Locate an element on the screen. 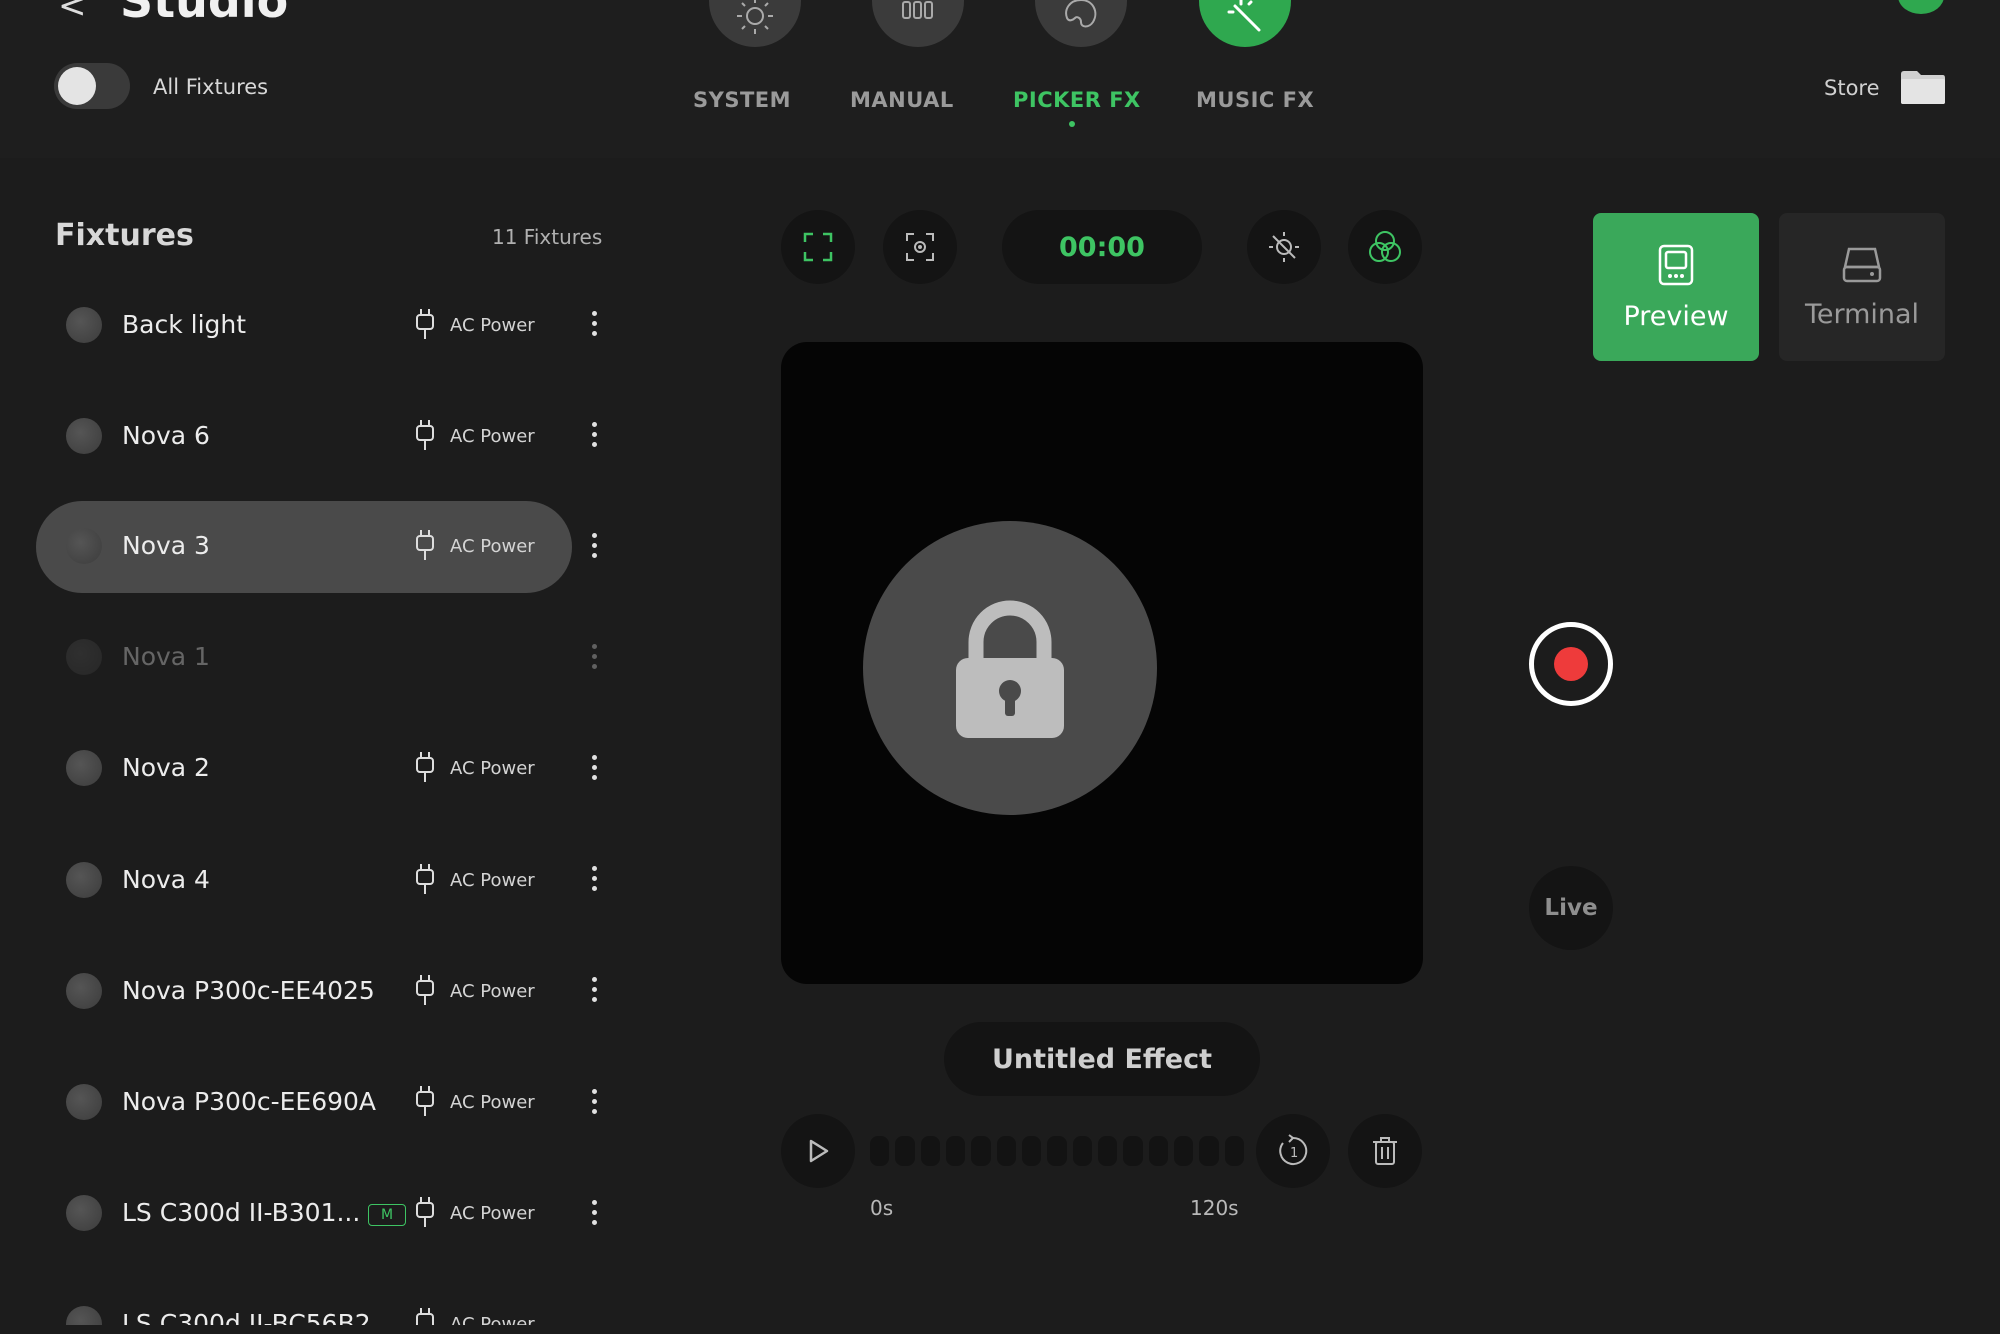 This screenshot has height=1334, width=2000. fixture-row: Nova P300c-EE4025 AC Power is located at coordinates (304, 992).